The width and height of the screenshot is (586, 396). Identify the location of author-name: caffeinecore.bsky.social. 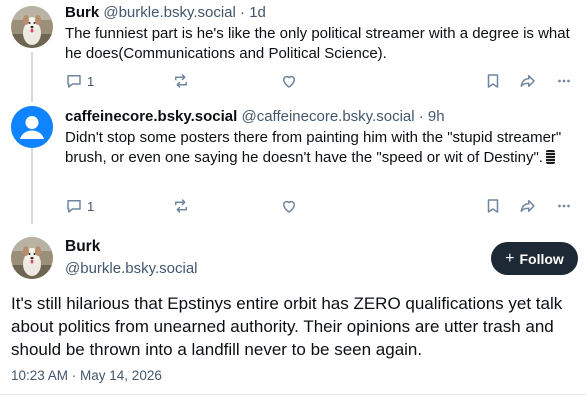
(151, 116).